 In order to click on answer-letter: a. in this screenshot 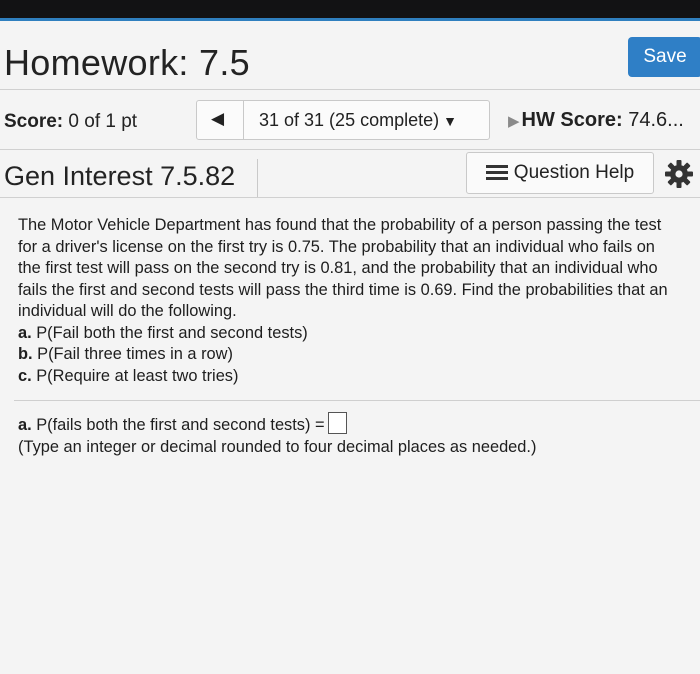, I will do `click(25, 425)`.